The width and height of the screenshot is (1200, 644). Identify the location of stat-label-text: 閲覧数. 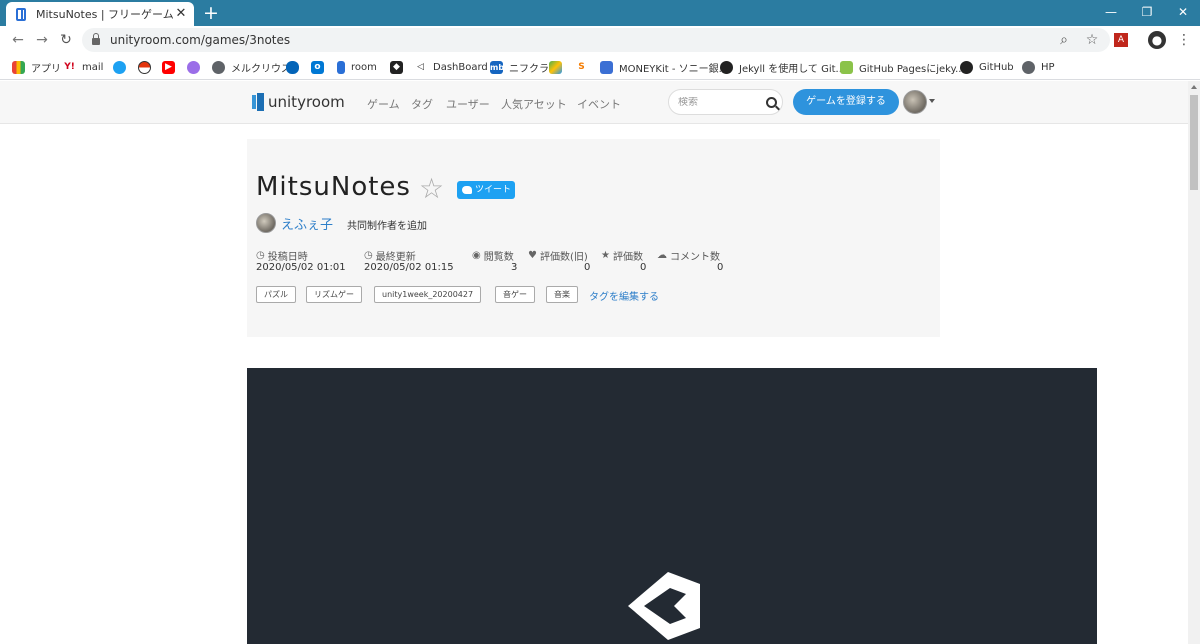
(498, 257).